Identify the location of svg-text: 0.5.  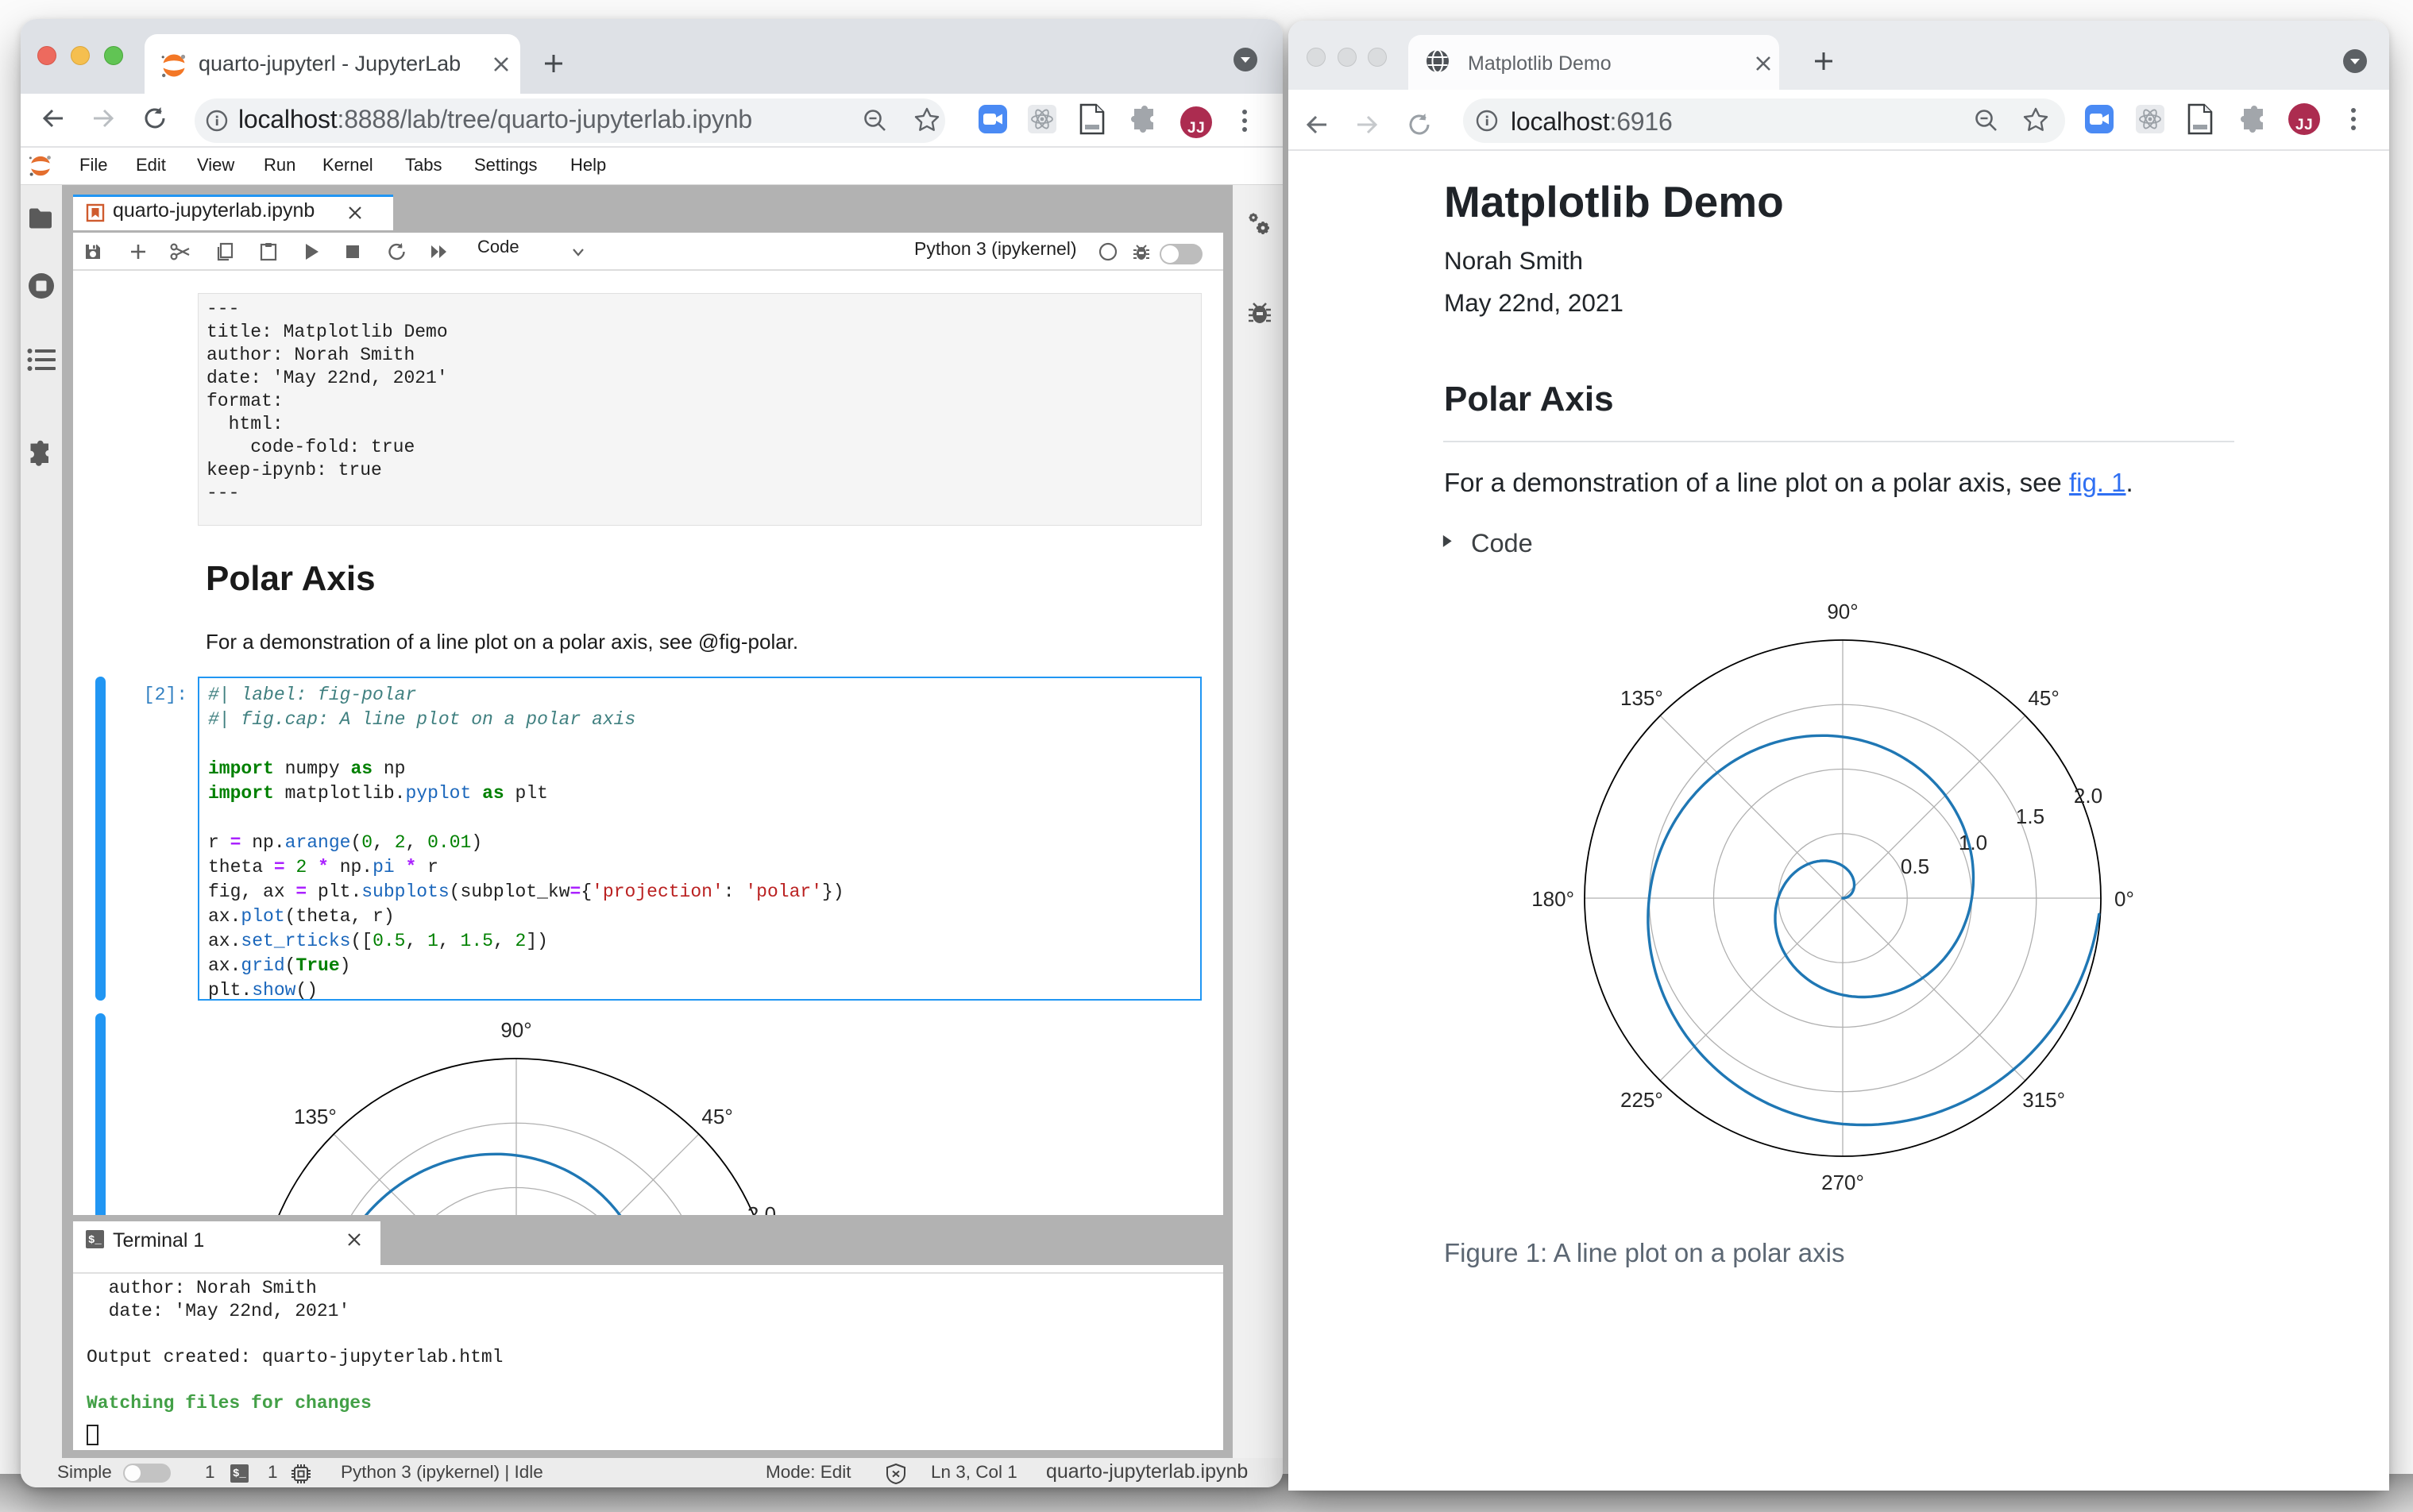
(1915, 866).